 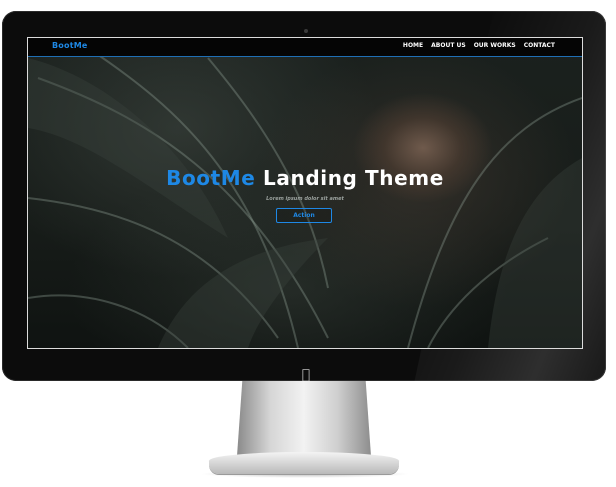 I want to click on nav-link-contact: CONTACT, so click(x=539, y=45).